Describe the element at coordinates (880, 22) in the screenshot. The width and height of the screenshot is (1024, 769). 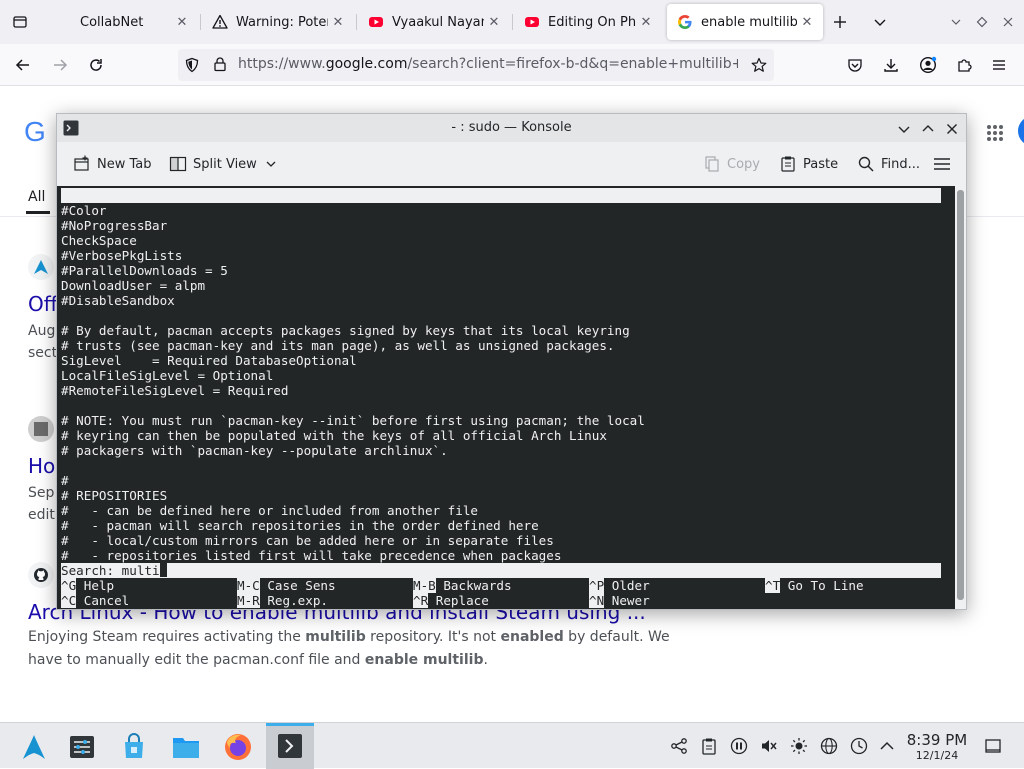
I see `list-all-tabs-icon` at that location.